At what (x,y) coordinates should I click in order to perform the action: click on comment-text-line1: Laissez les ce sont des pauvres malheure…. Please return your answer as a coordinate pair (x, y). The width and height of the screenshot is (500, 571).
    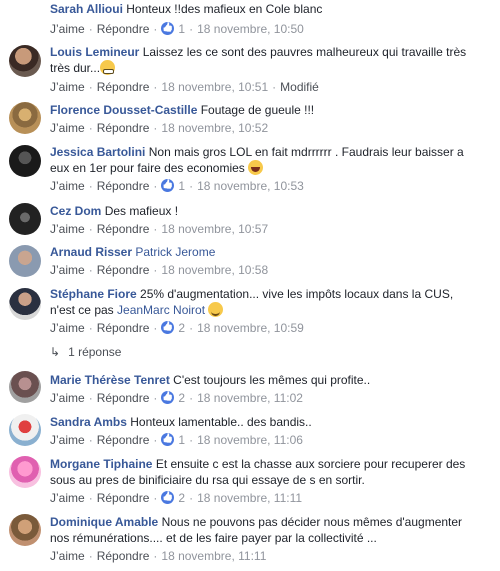
    Looking at the image, I should click on (304, 52).